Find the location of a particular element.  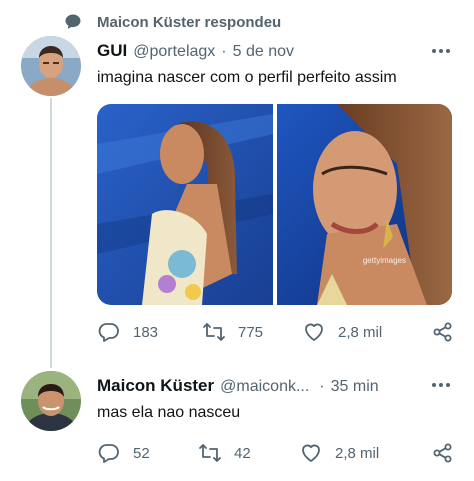

reply-count: 183 is located at coordinates (146, 332).